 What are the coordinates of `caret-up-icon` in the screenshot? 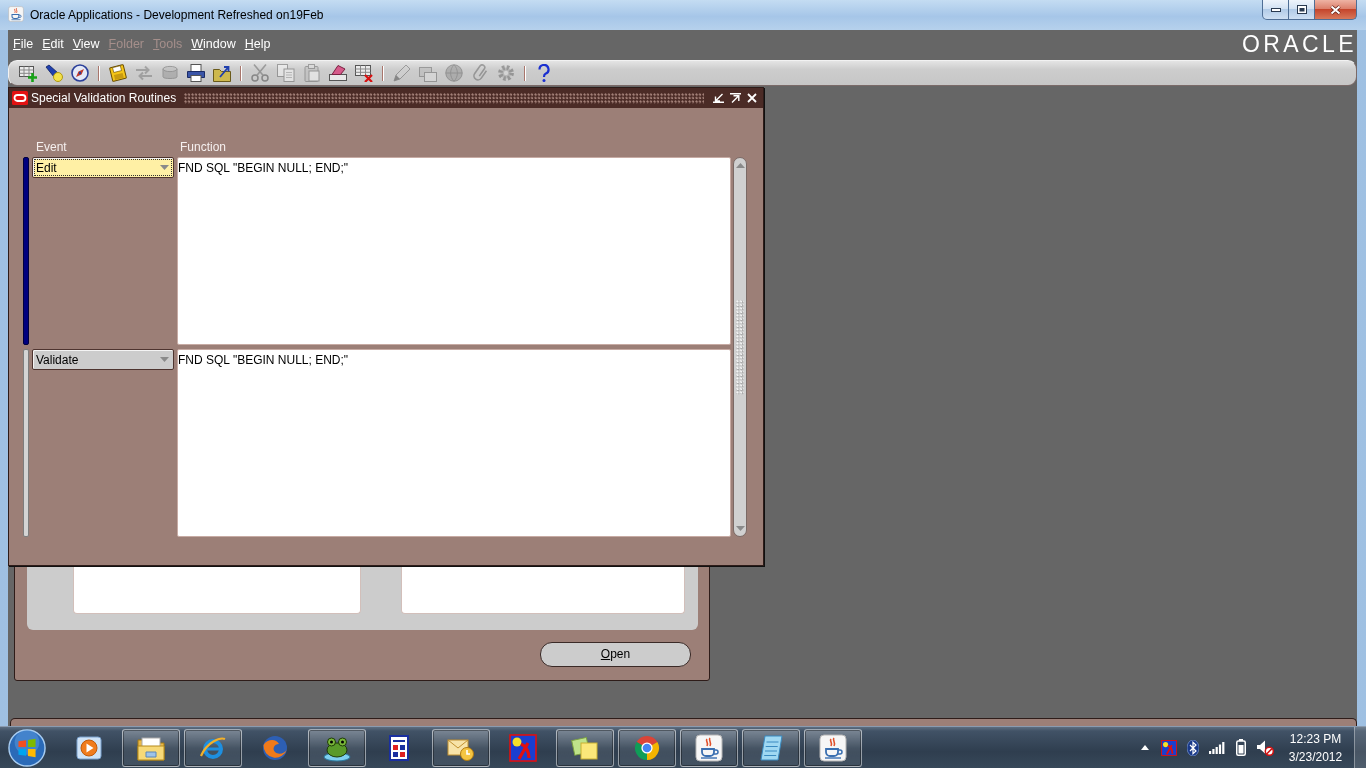 It's located at (1145, 747).